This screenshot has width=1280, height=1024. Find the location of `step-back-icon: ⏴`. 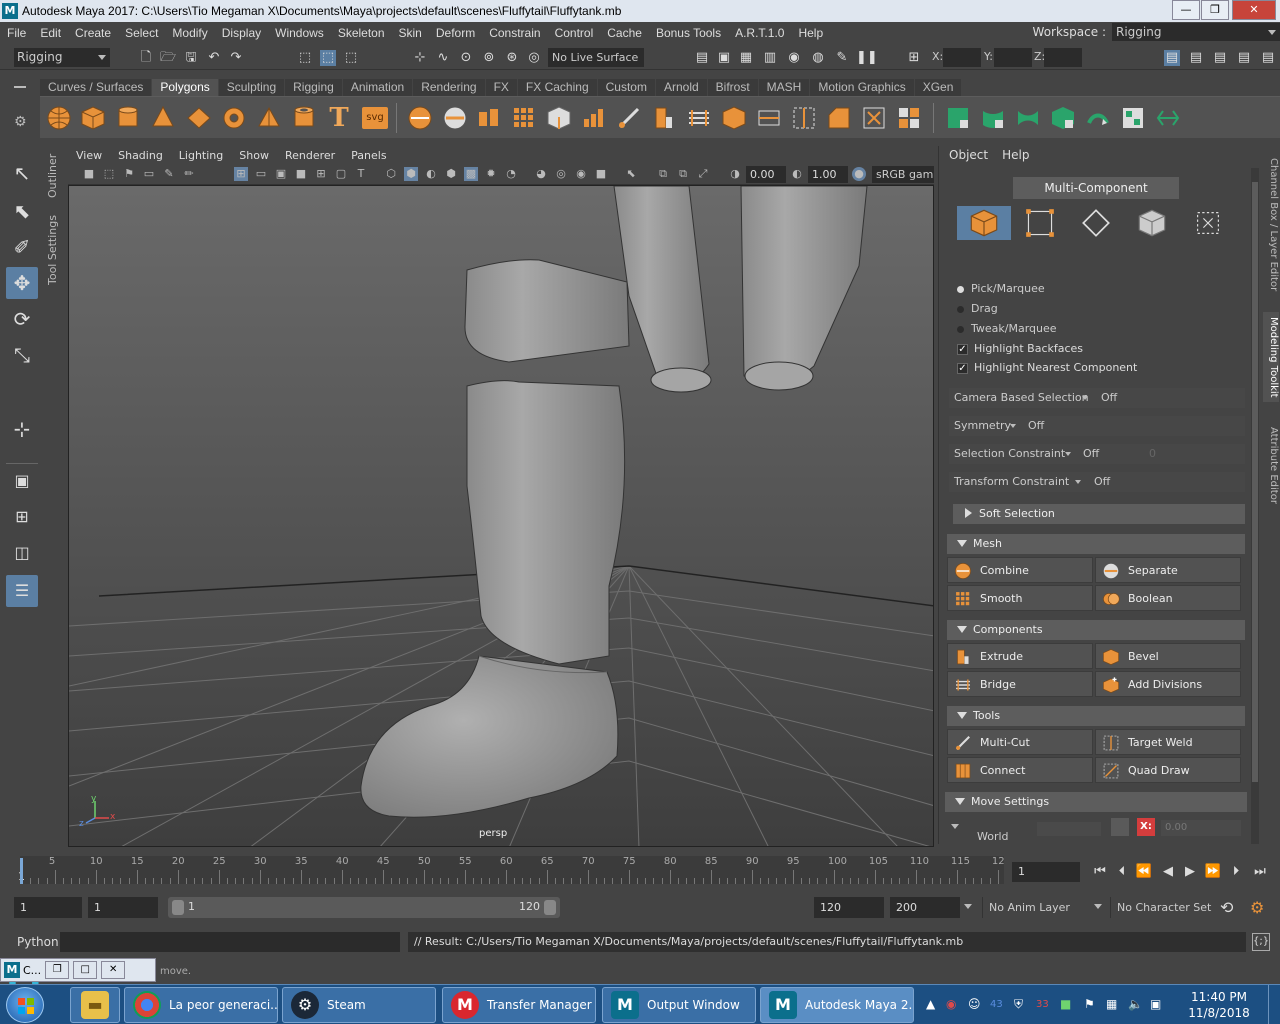

step-back-icon: ⏴ is located at coordinates (1122, 871).